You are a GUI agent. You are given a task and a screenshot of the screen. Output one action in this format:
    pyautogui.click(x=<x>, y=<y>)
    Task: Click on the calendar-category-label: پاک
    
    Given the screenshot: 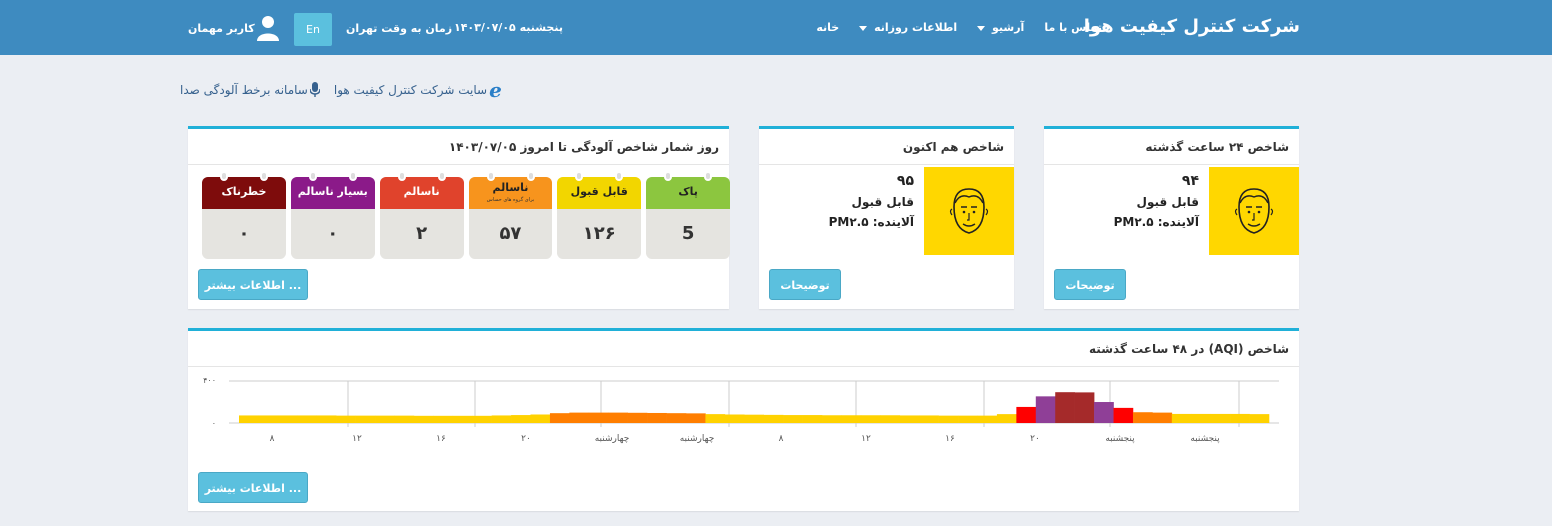 What is the action you would take?
    pyautogui.click(x=688, y=191)
    